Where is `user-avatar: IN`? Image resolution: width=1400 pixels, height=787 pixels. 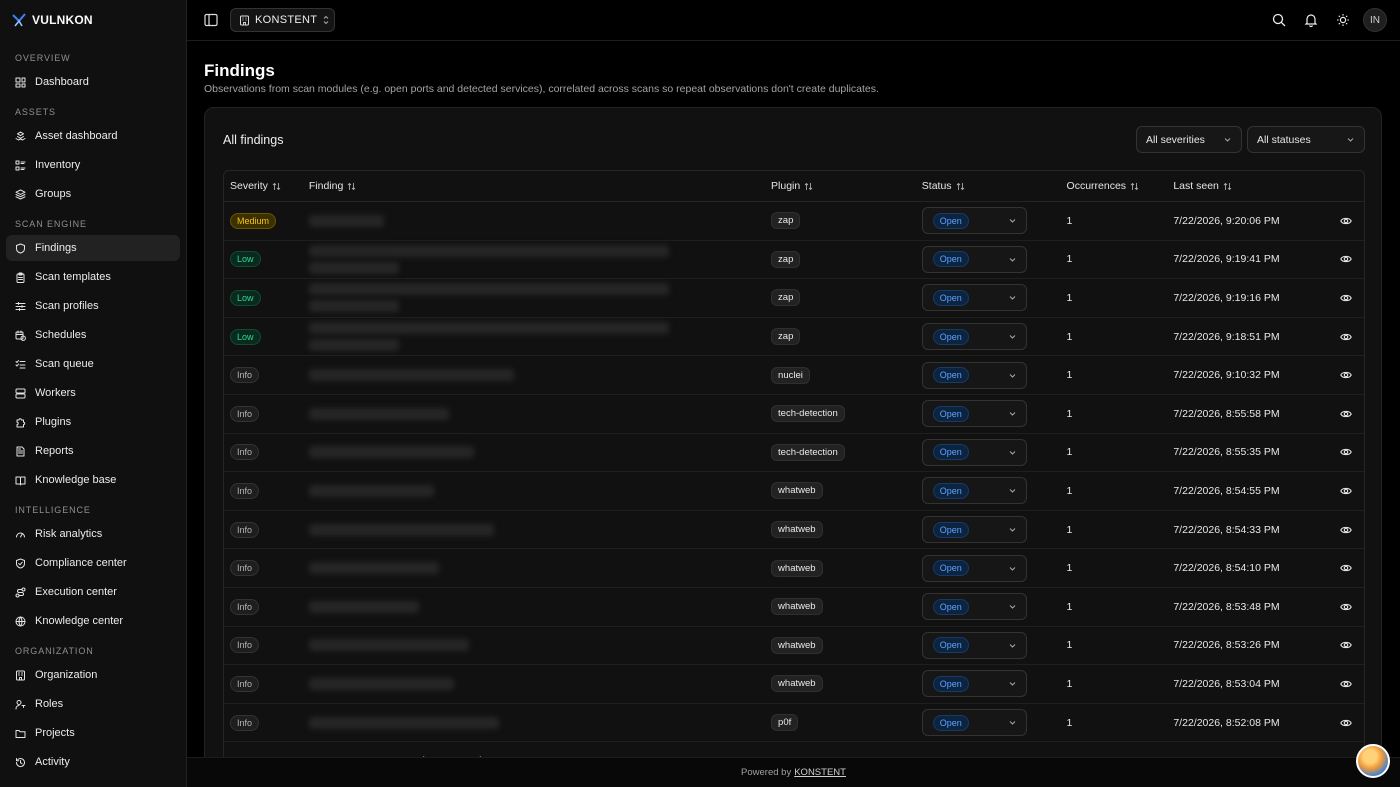 user-avatar: IN is located at coordinates (1375, 20).